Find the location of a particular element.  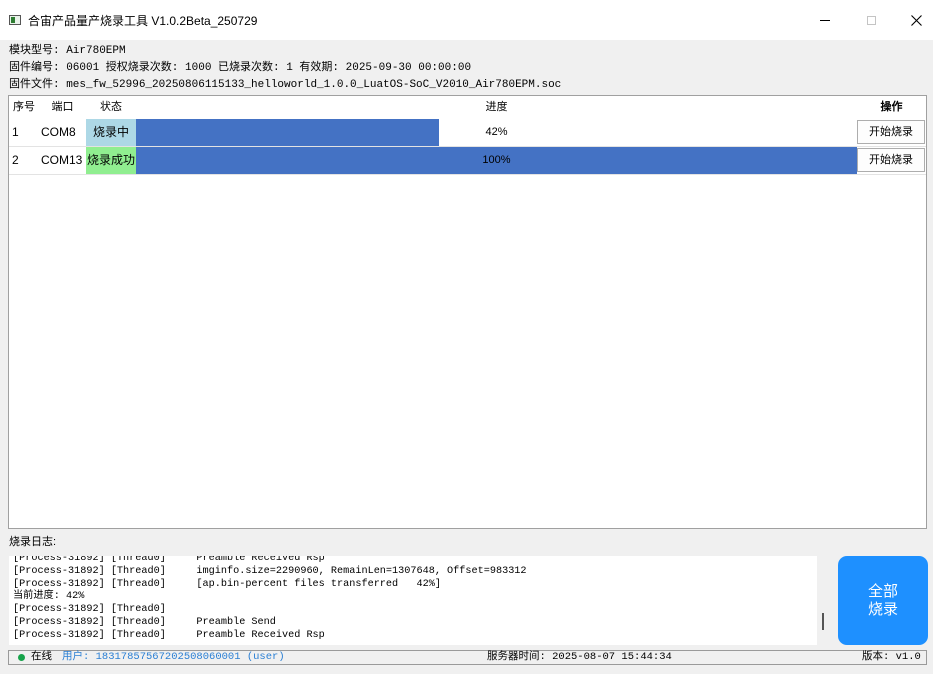

row-index: 1 is located at coordinates (15, 132).